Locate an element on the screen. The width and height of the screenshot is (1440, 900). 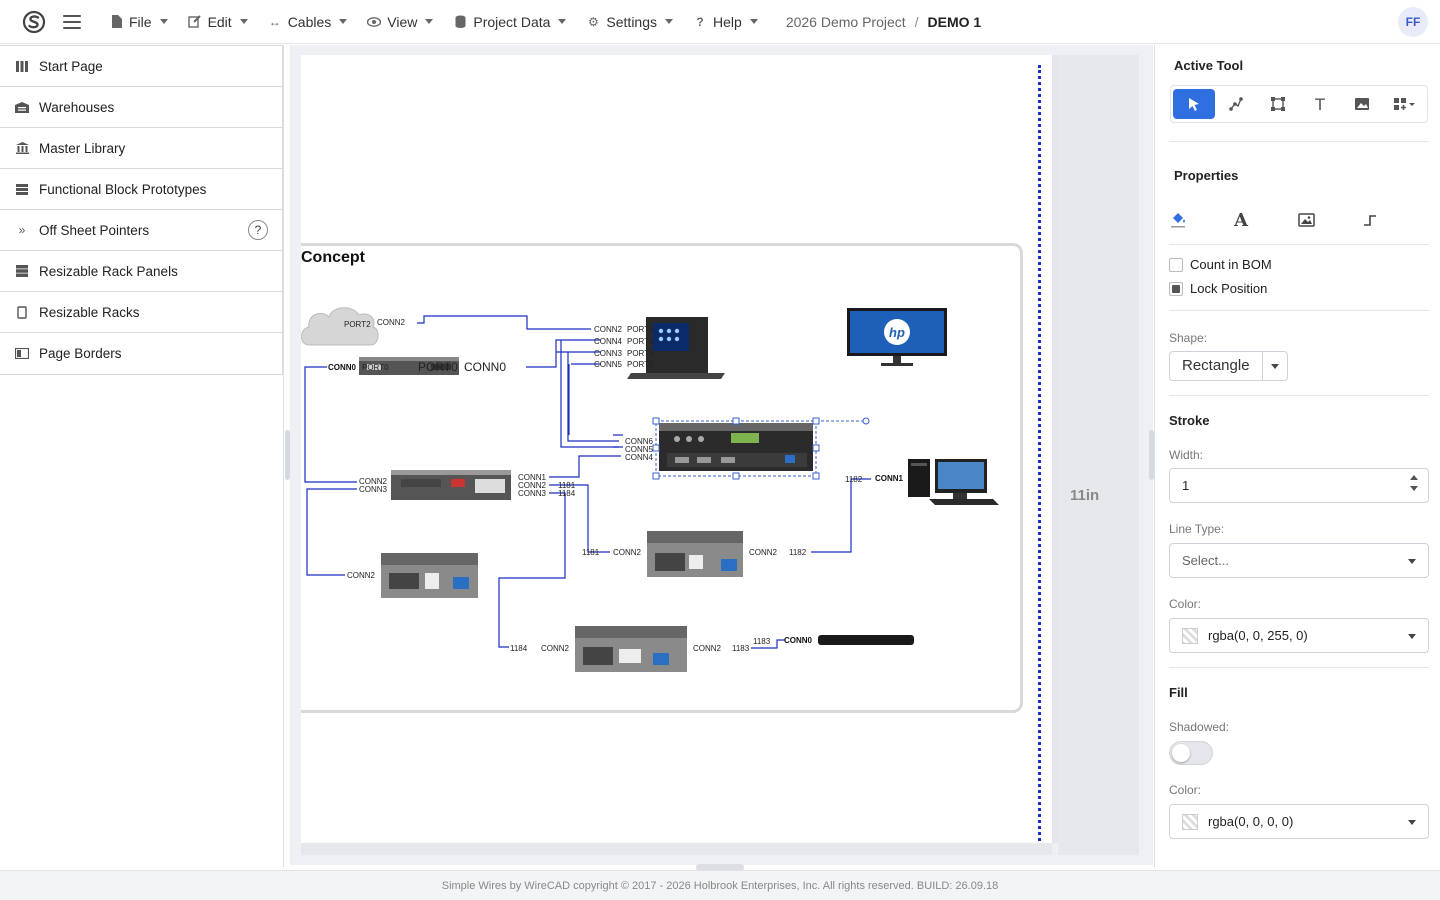
matrix-device is located at coordinates (451, 485).